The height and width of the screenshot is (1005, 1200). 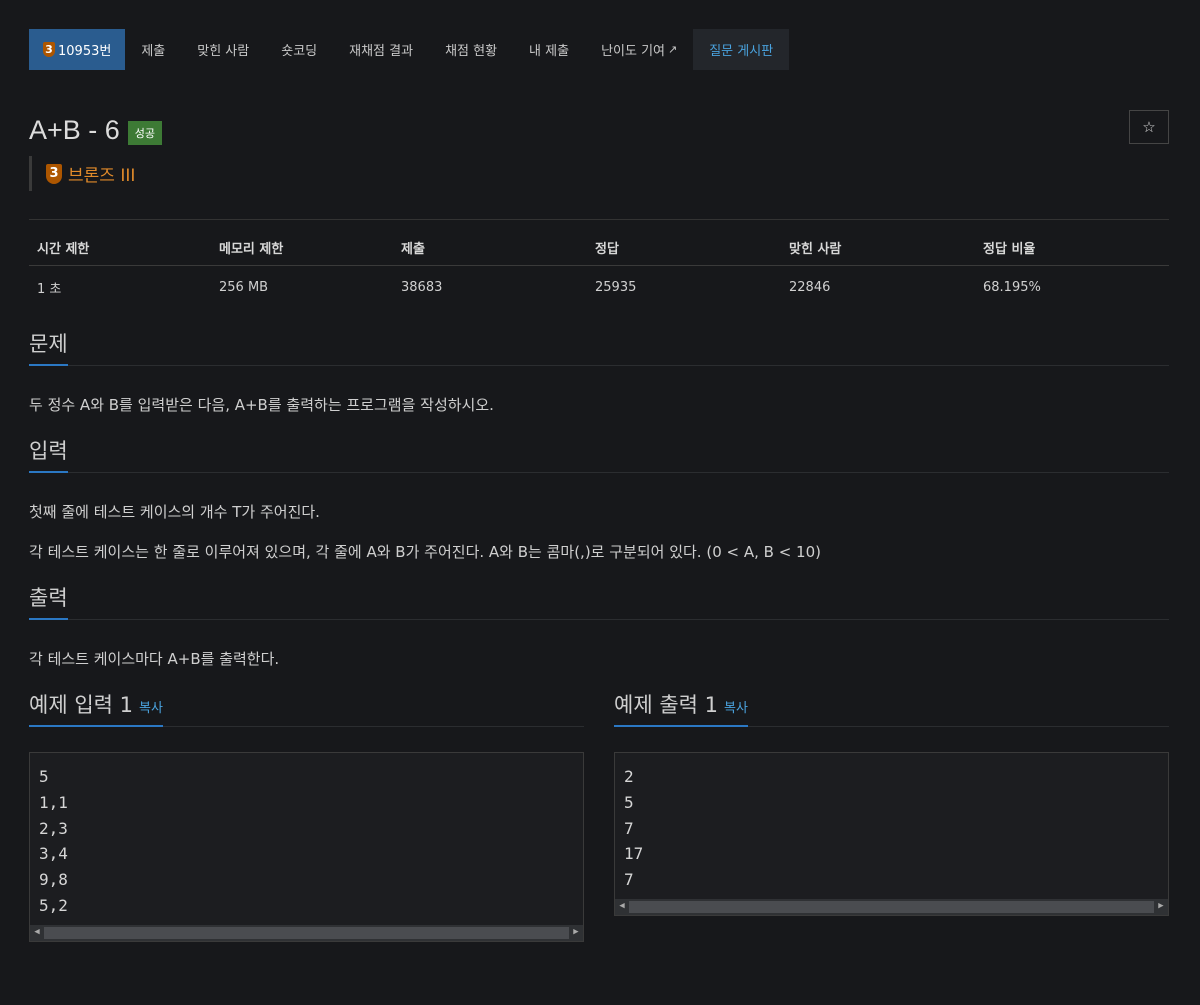 I want to click on star-icon: ☆, so click(x=1149, y=127).